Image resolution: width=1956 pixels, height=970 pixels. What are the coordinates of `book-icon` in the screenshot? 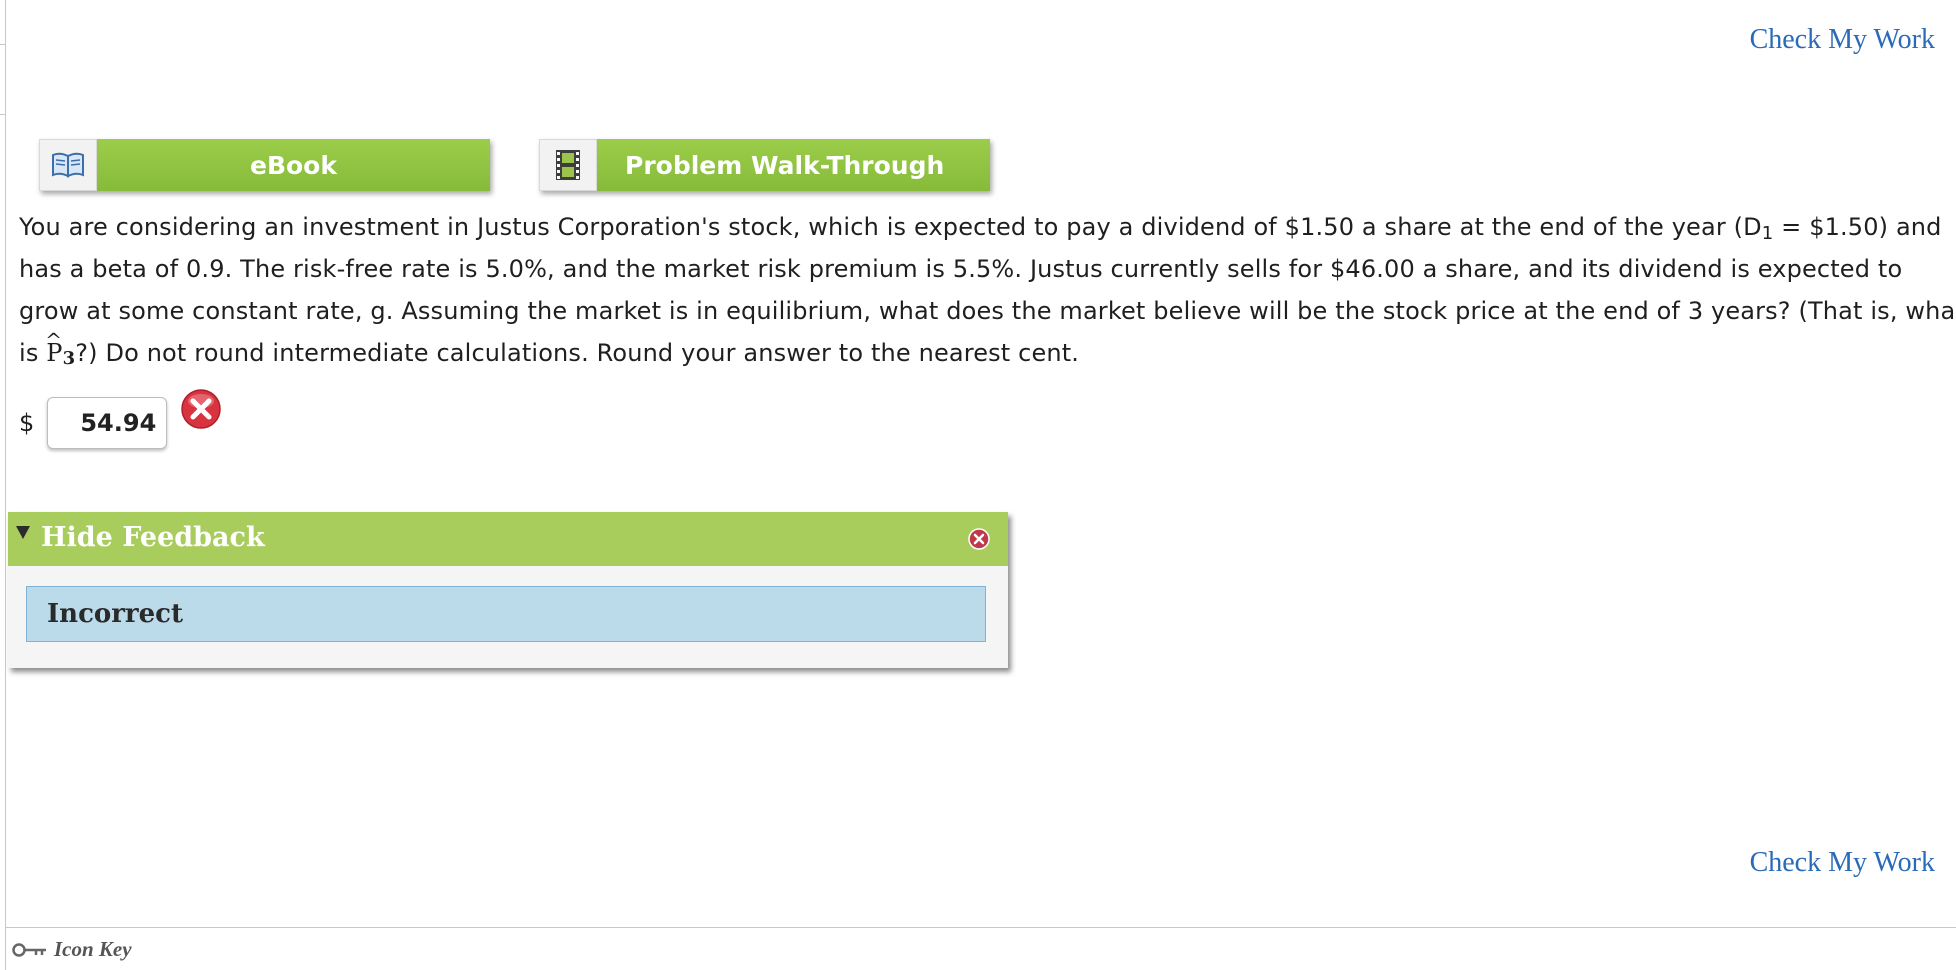 It's located at (68, 165).